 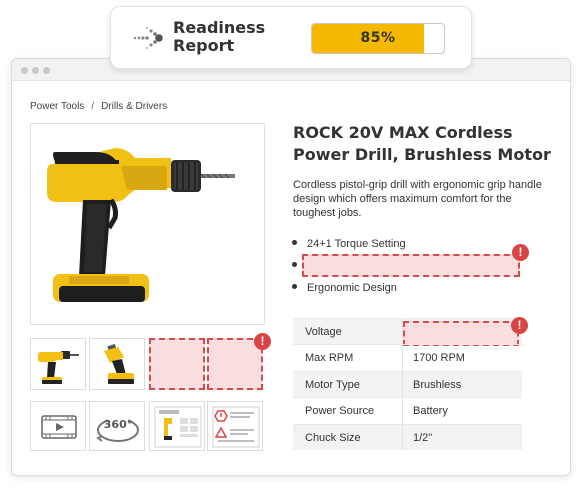 What do you see at coordinates (98, 106) in the screenshot?
I see `breadcrumb: Power Tools / Drills & Drivers` at bounding box center [98, 106].